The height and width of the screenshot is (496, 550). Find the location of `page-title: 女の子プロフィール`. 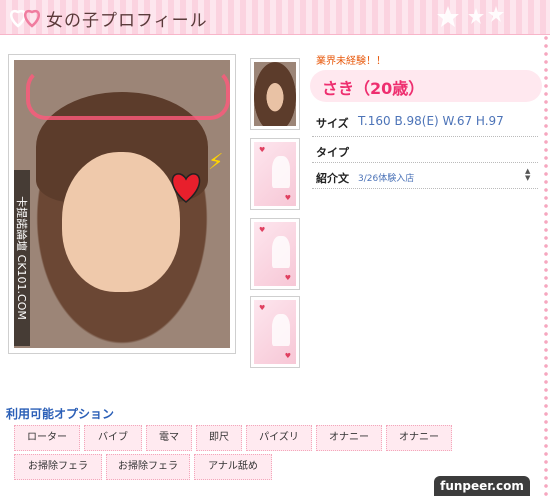

page-title: 女の子プロフィール is located at coordinates (127, 21).